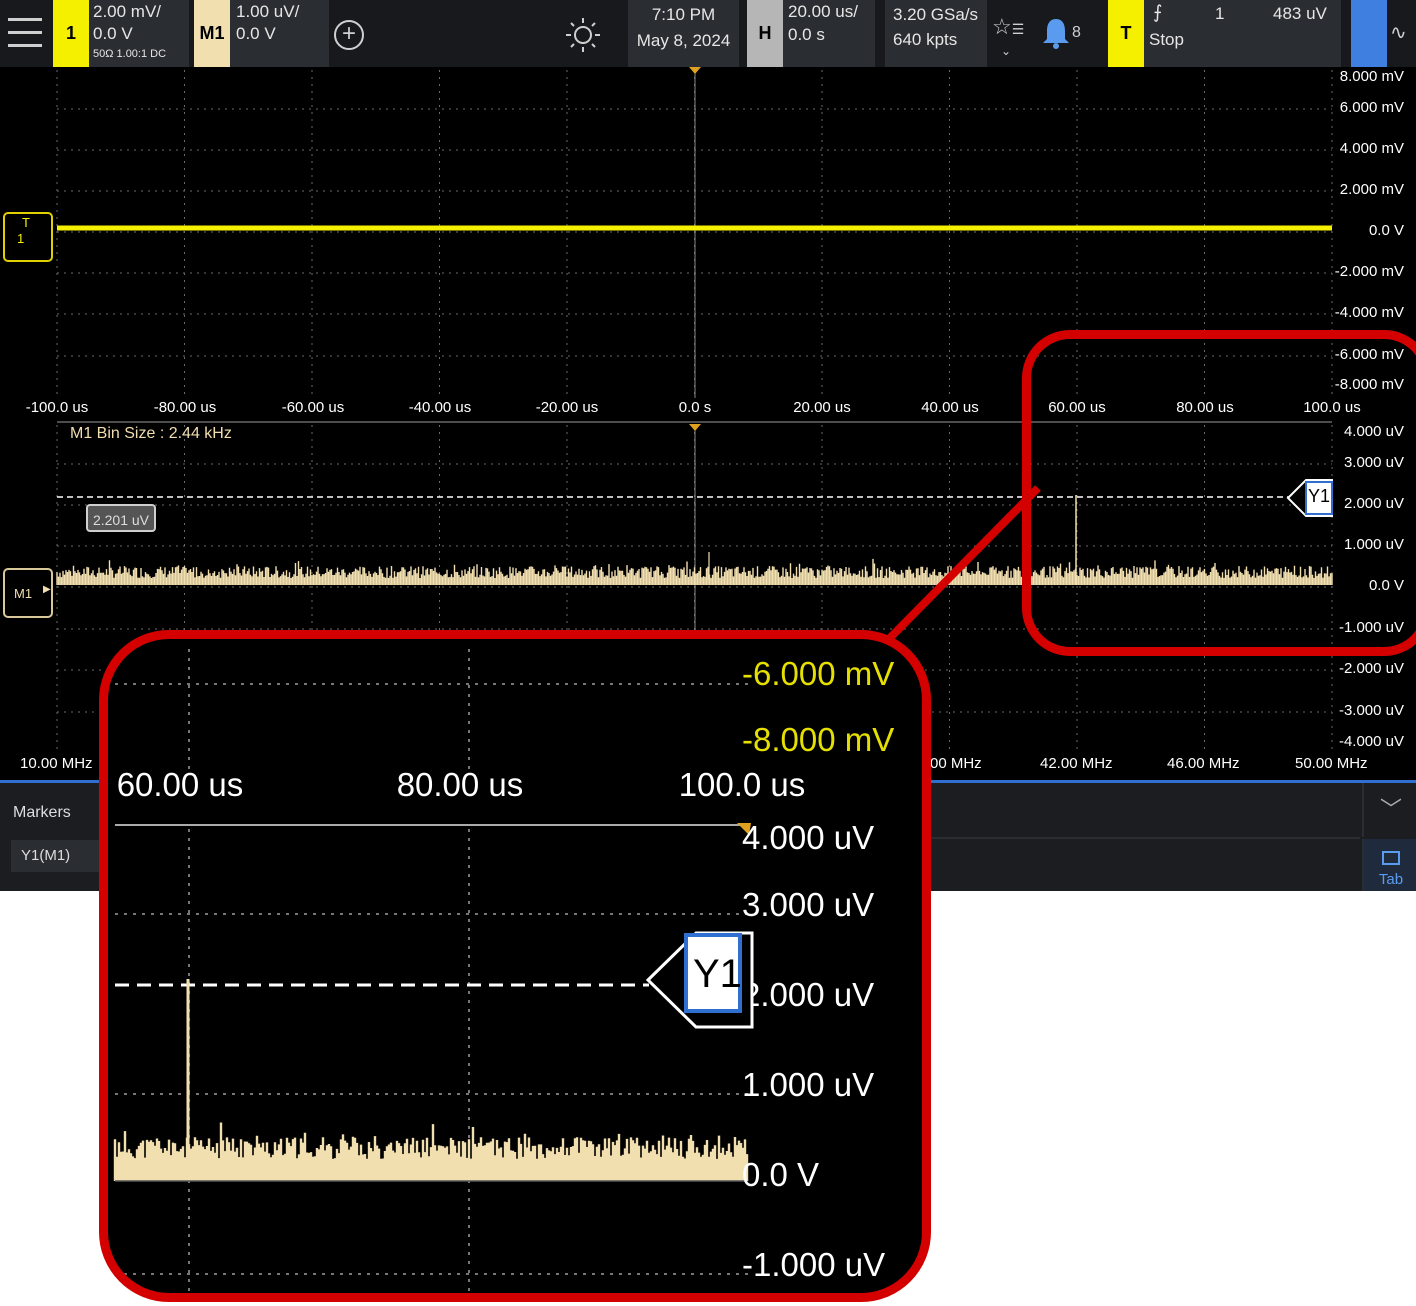  What do you see at coordinates (808, 904) in the screenshot?
I see `zoom-lower-y-label: 3.000 uV` at bounding box center [808, 904].